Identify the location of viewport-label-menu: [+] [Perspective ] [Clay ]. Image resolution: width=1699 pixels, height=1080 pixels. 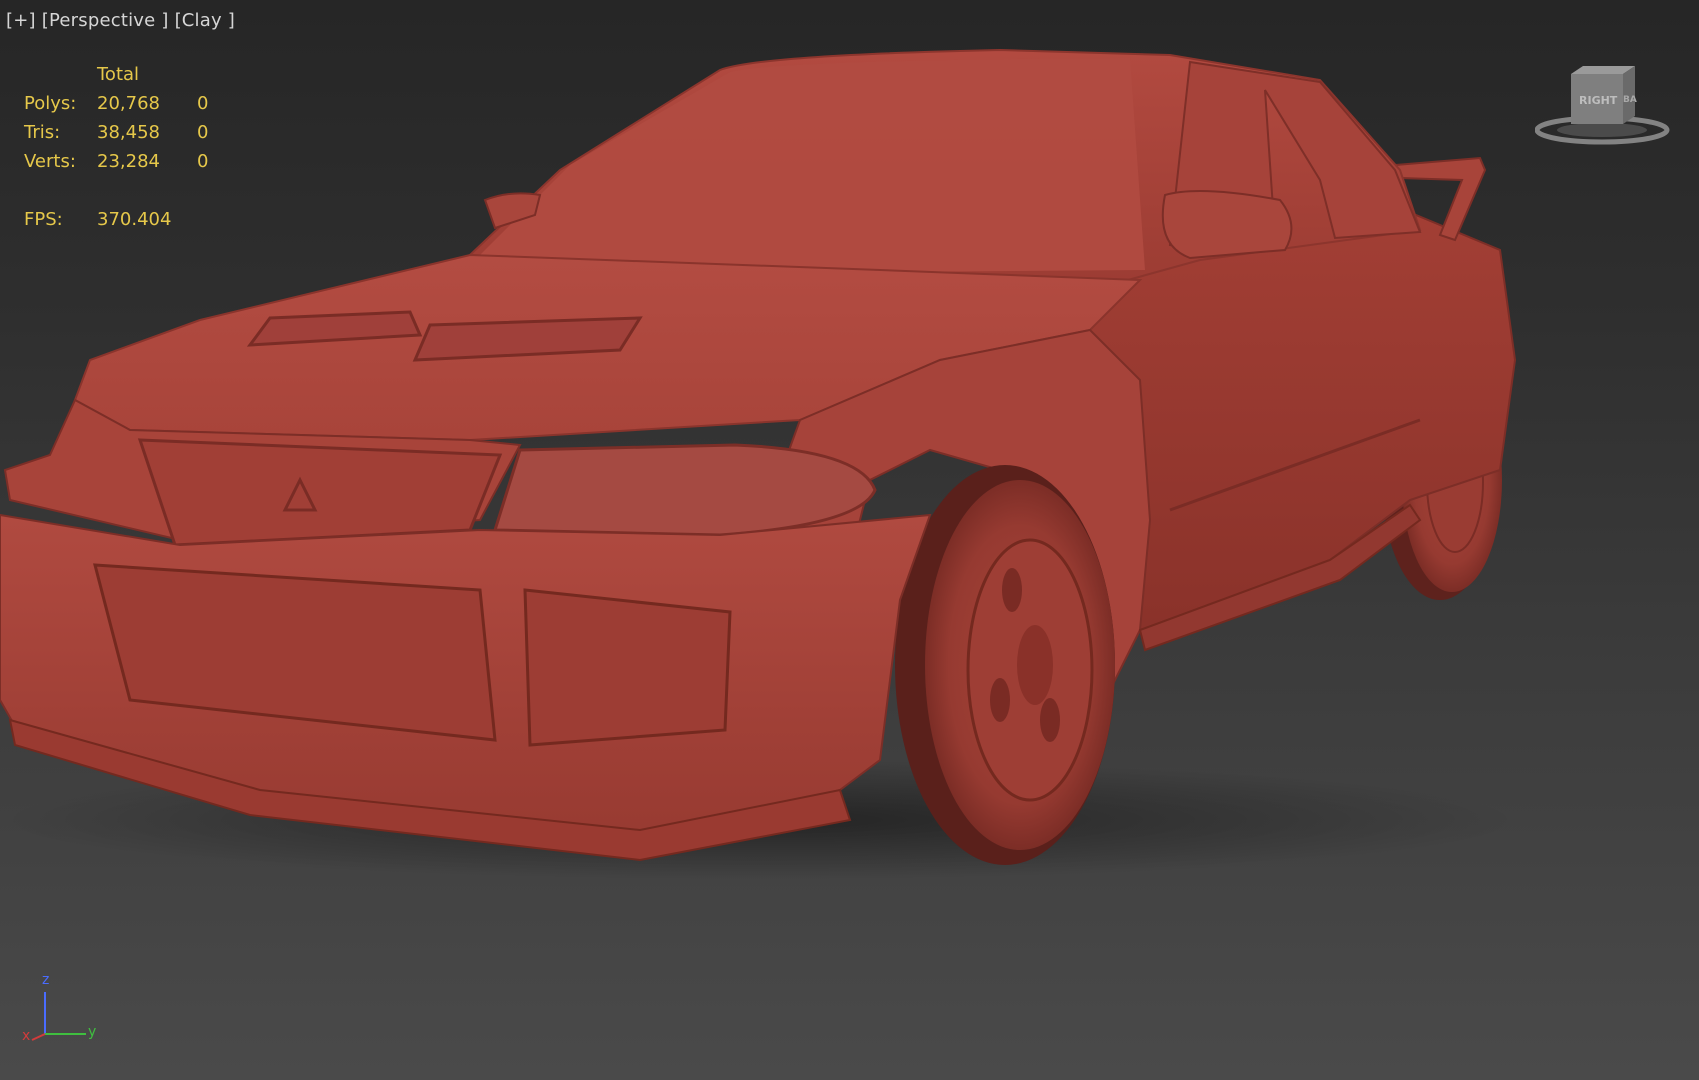
(120, 20).